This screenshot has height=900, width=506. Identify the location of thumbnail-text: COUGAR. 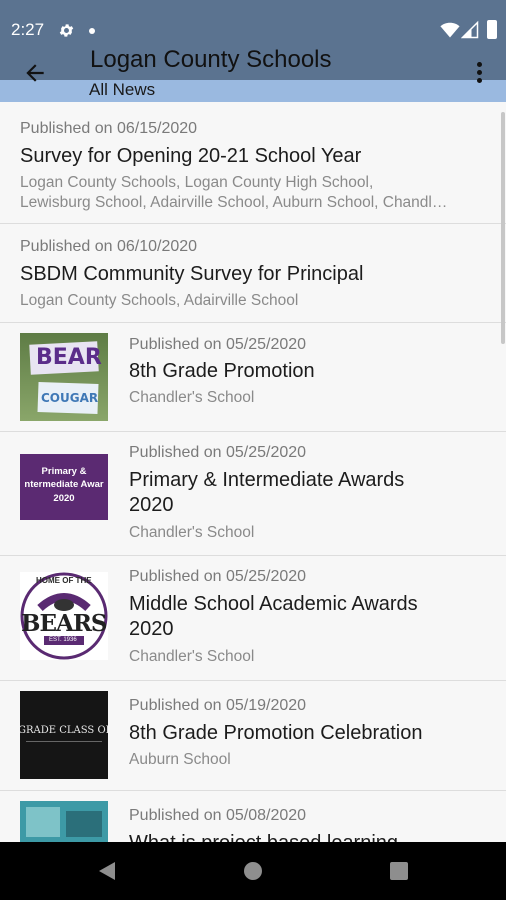
(70, 398).